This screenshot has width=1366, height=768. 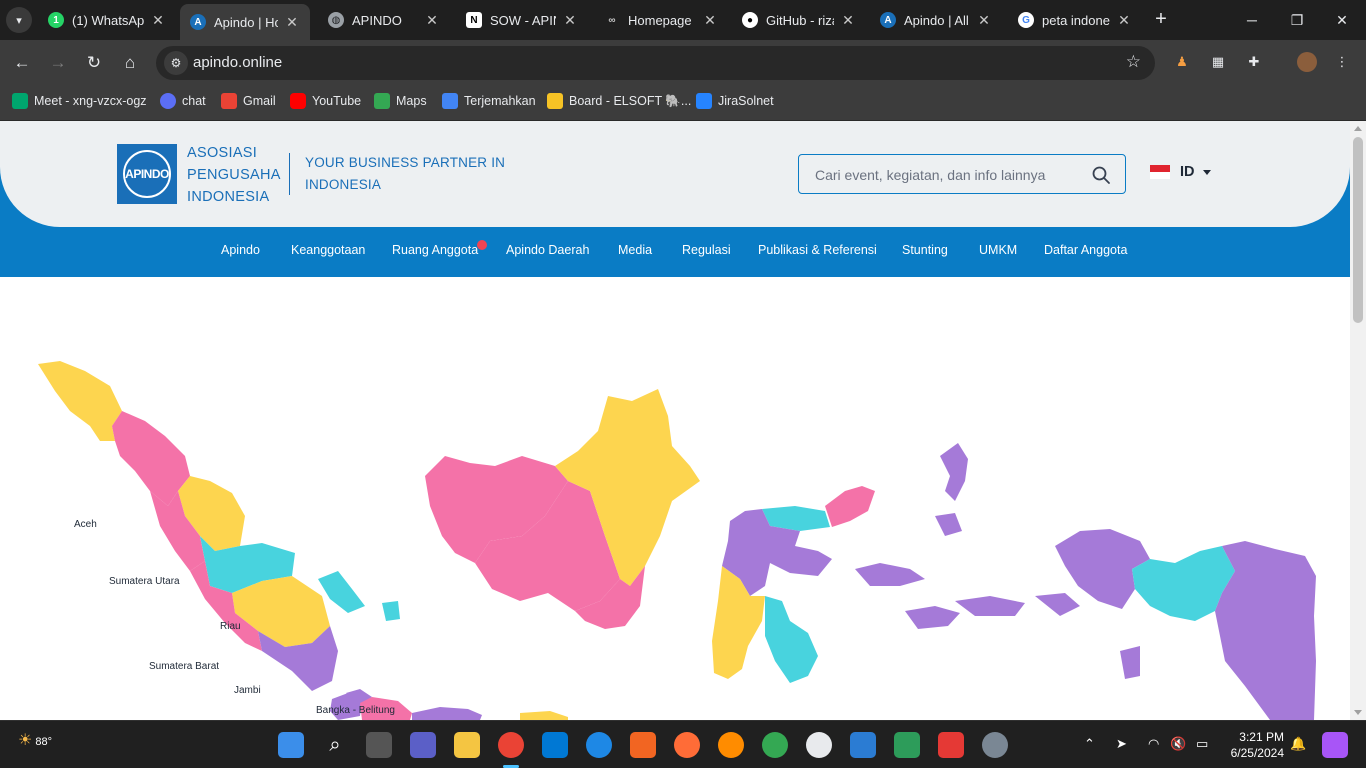 I want to click on postman-icon, so click(x=687, y=745).